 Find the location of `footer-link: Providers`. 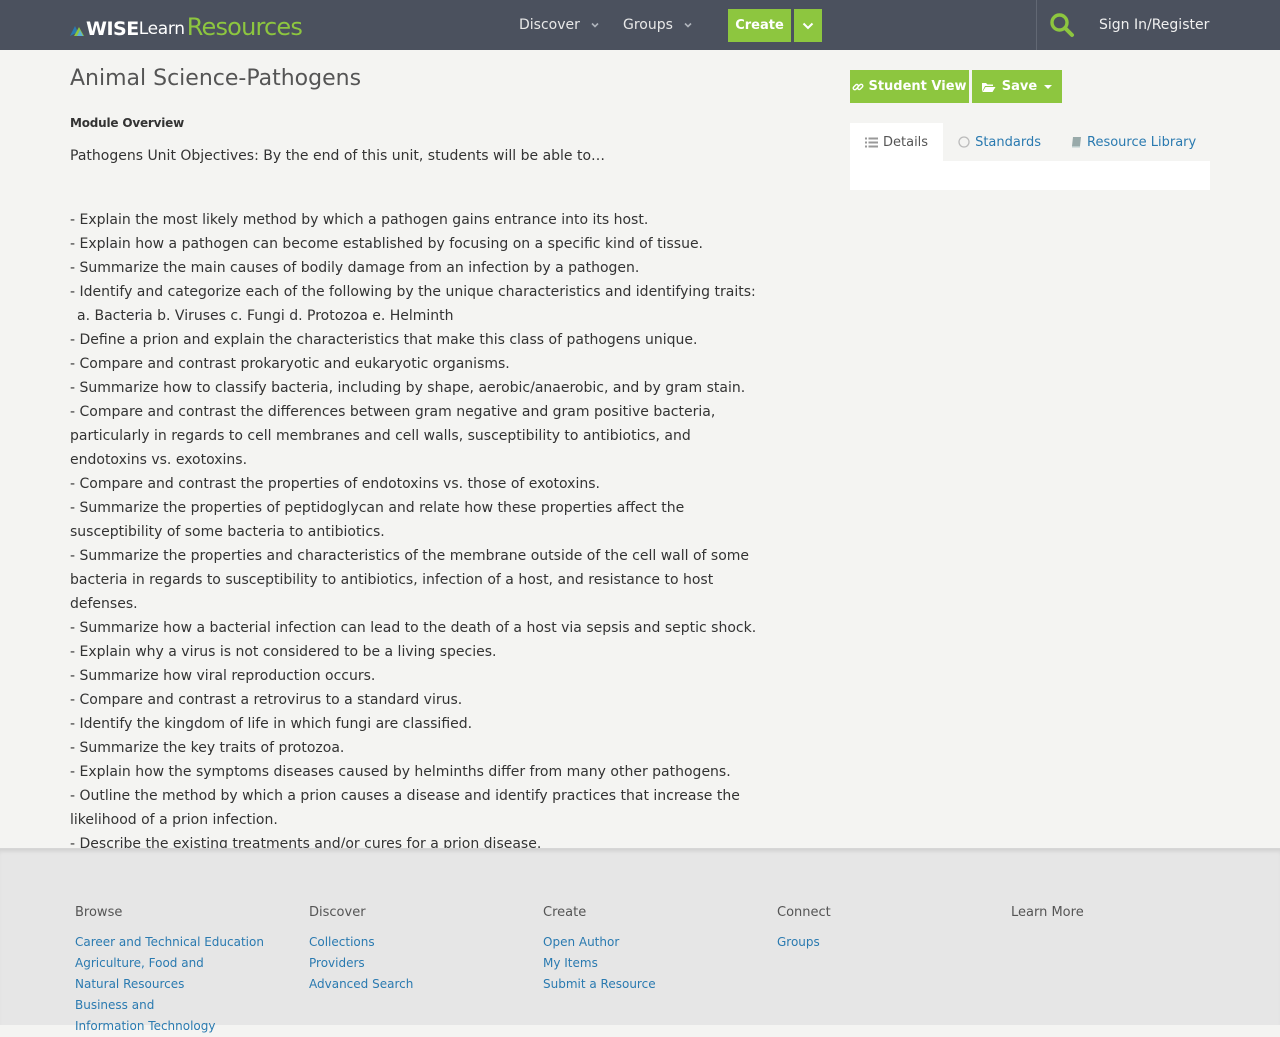

footer-link: Providers is located at coordinates (409, 963).